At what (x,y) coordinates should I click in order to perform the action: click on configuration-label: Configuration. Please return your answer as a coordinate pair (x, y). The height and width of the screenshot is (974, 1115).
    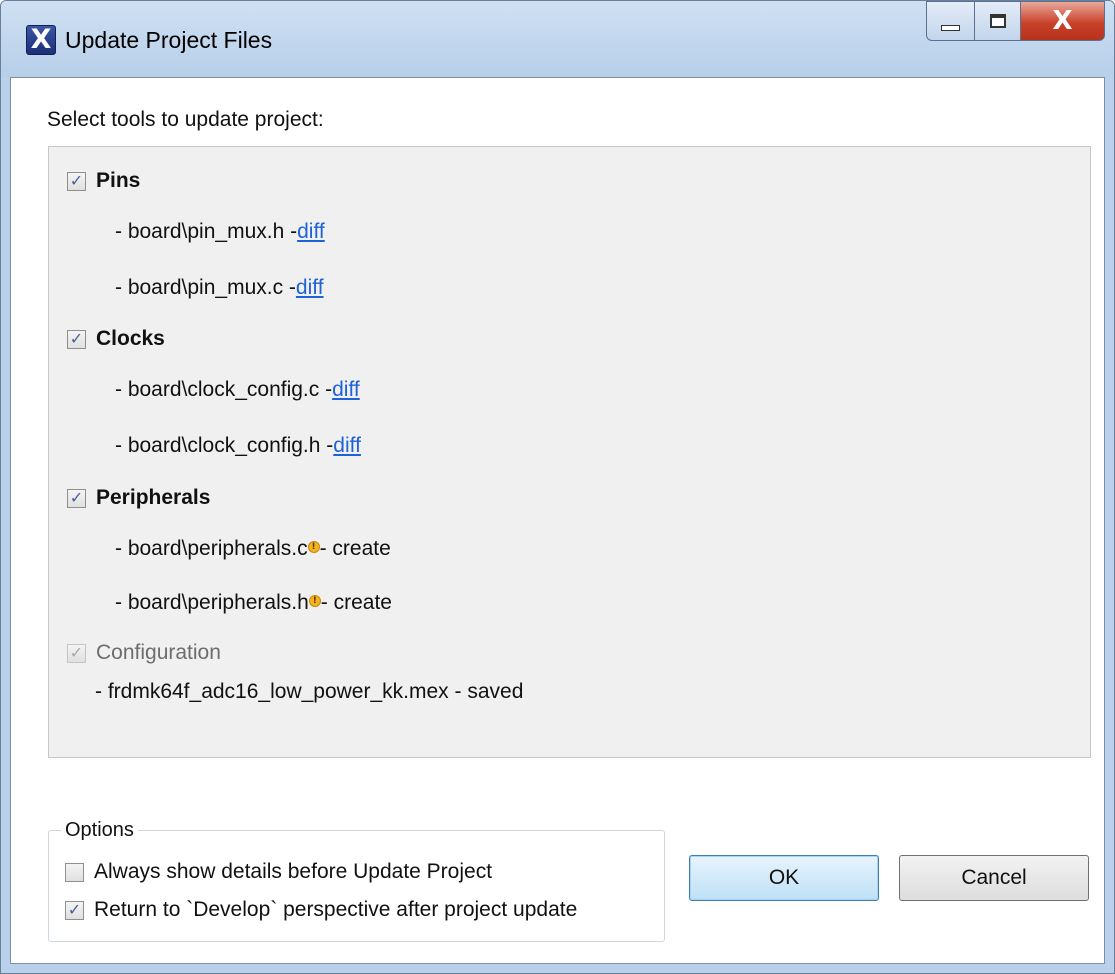
    Looking at the image, I should click on (158, 652).